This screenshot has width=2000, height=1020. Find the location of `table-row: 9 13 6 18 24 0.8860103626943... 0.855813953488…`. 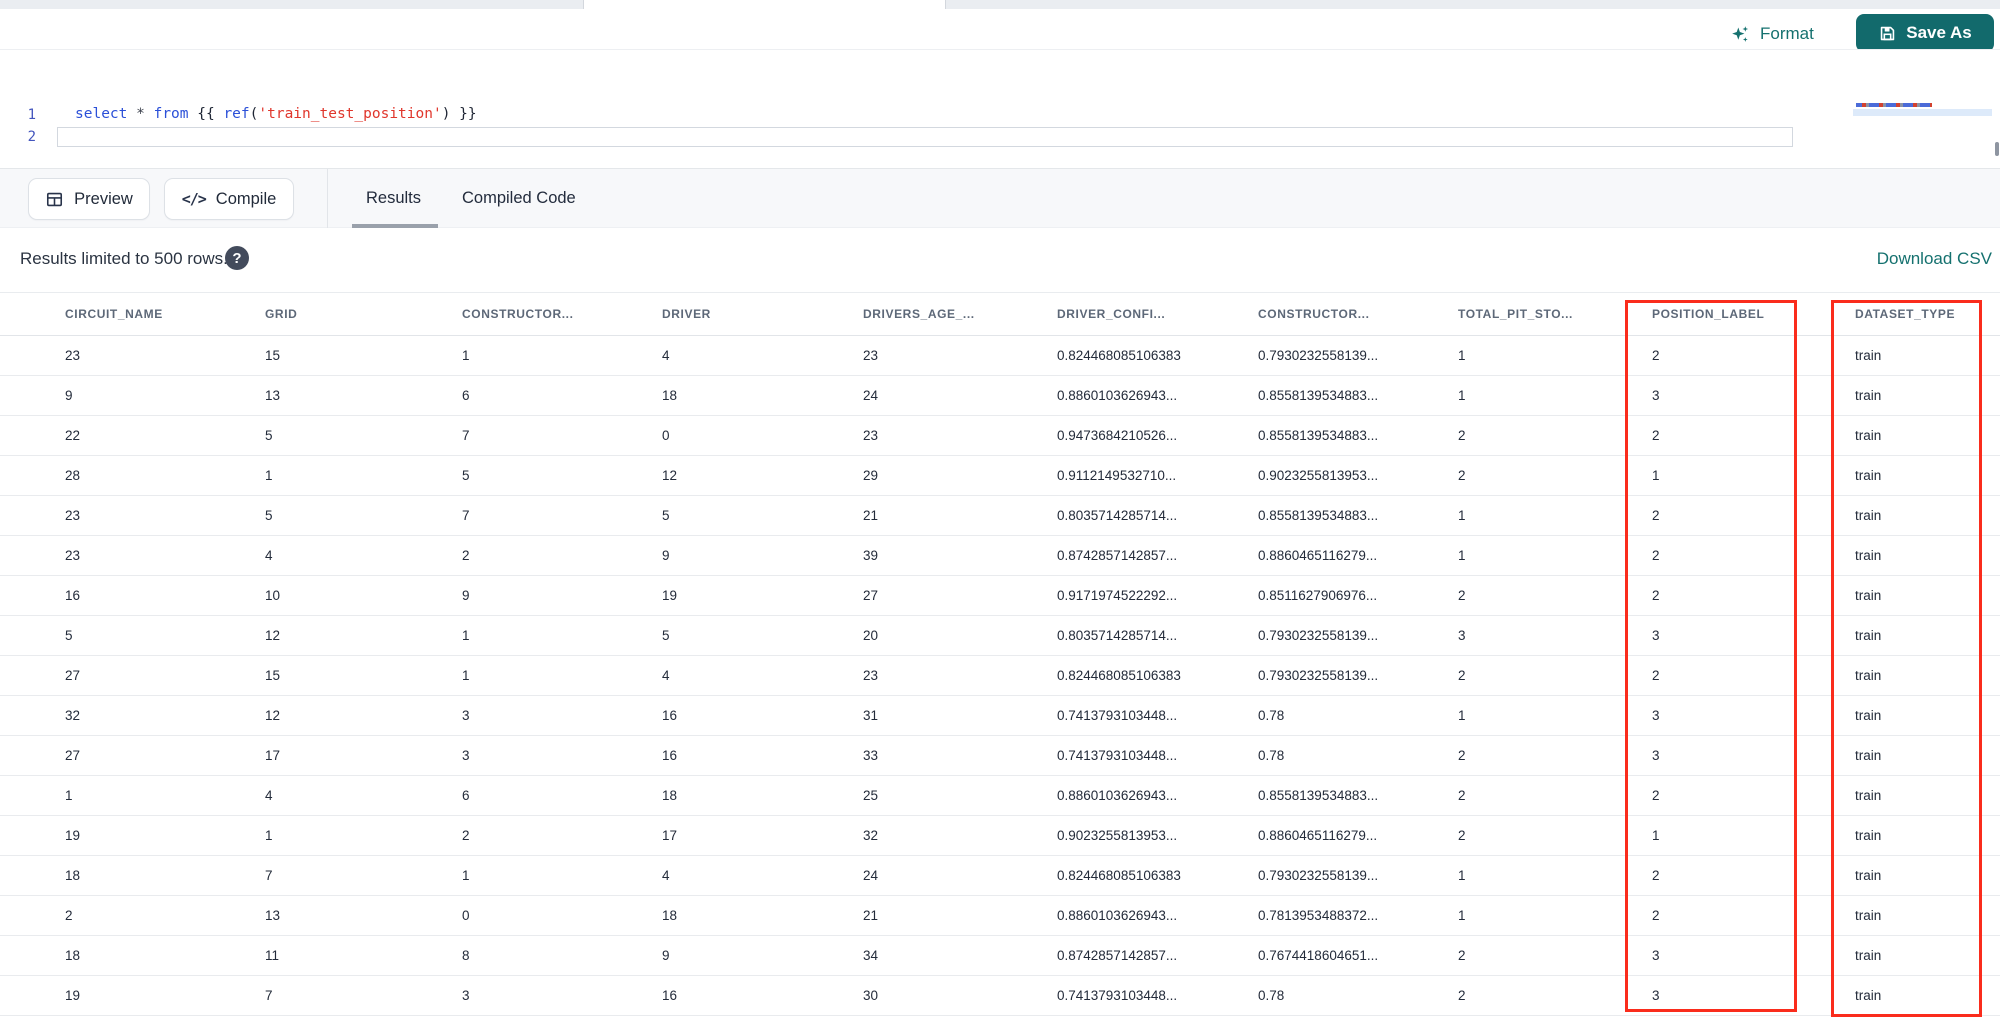

table-row: 9 13 6 18 24 0.8860103626943... 0.855813953488… is located at coordinates (1000, 396).